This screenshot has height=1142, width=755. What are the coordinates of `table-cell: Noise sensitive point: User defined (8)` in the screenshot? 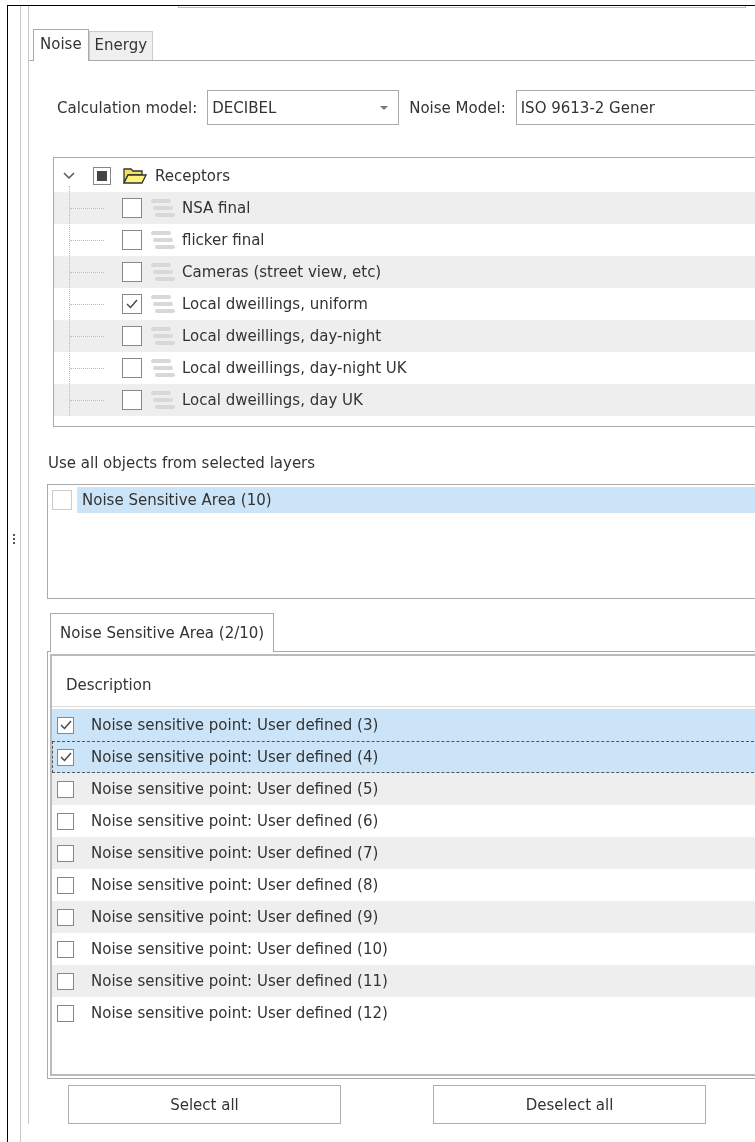 It's located at (235, 885).